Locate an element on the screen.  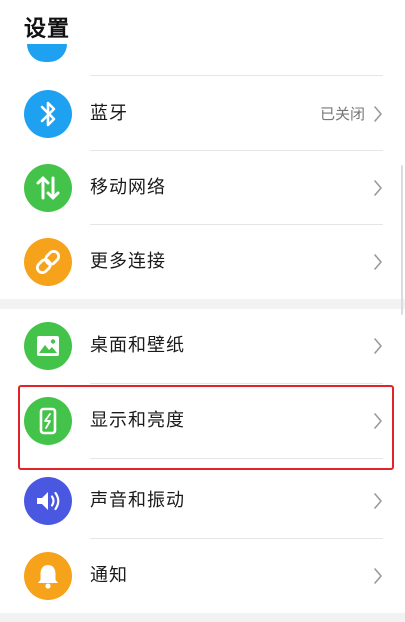
phone-brightness-icon is located at coordinates (48, 421).